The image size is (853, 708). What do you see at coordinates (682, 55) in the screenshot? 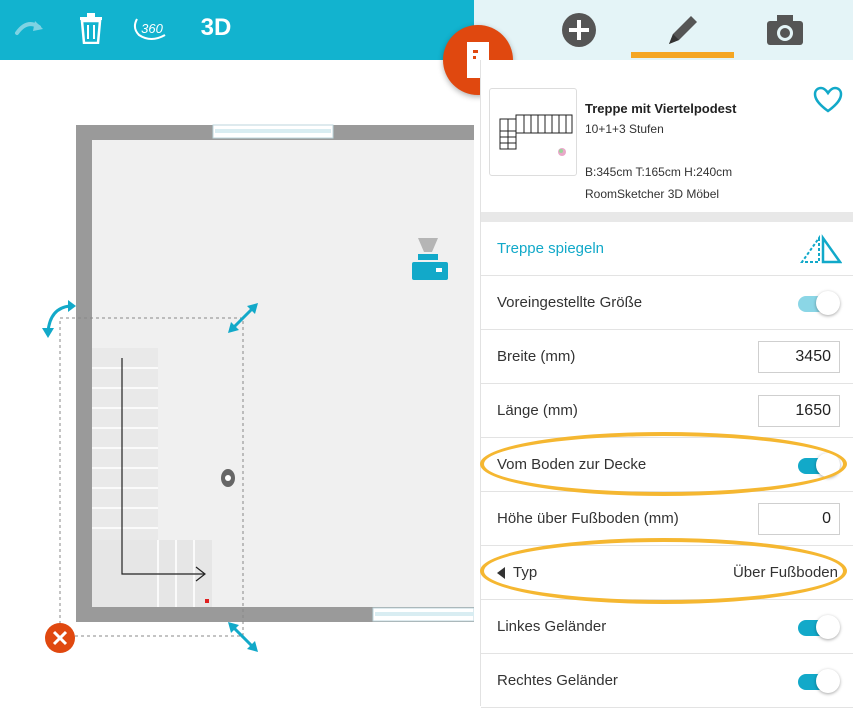
I see `active-tab-indicator` at bounding box center [682, 55].